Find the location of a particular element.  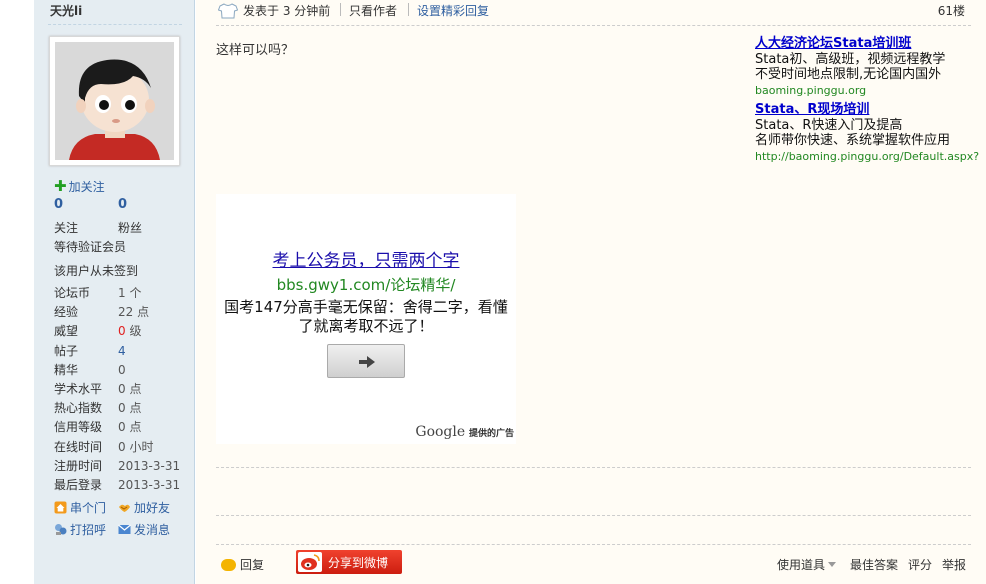

stat-row: 最后登录 2013-3-31 is located at coordinates (117, 484).